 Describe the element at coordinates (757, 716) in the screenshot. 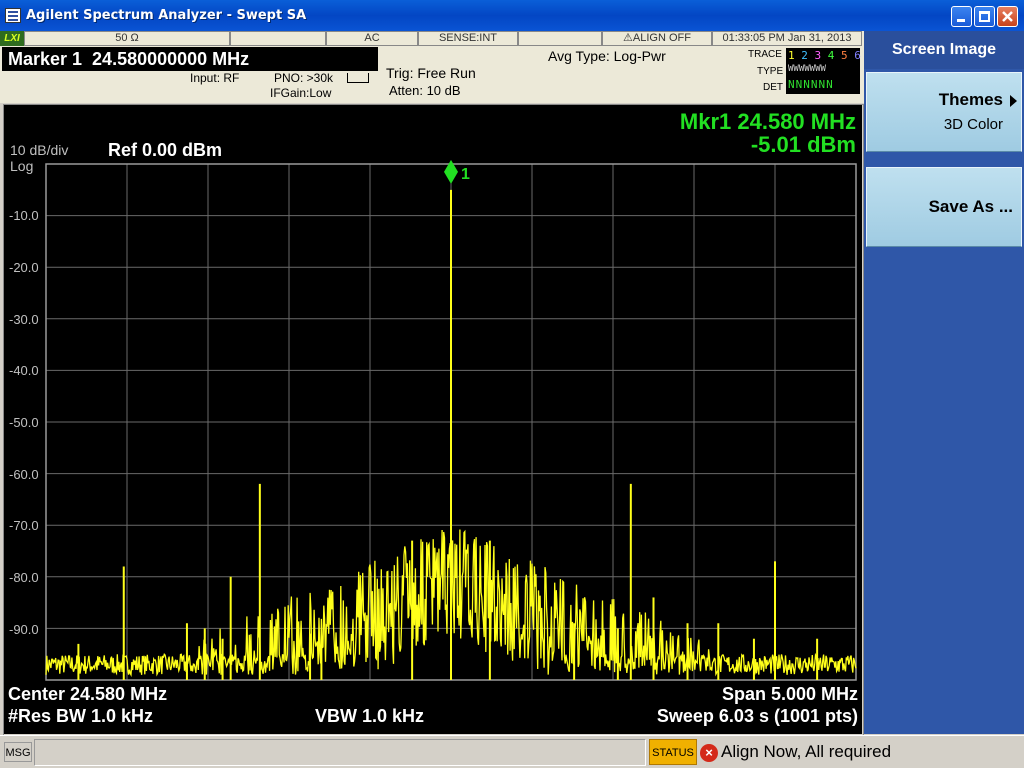

I see `sweep-label: Sweep 6.03 s (1001 pts)` at that location.